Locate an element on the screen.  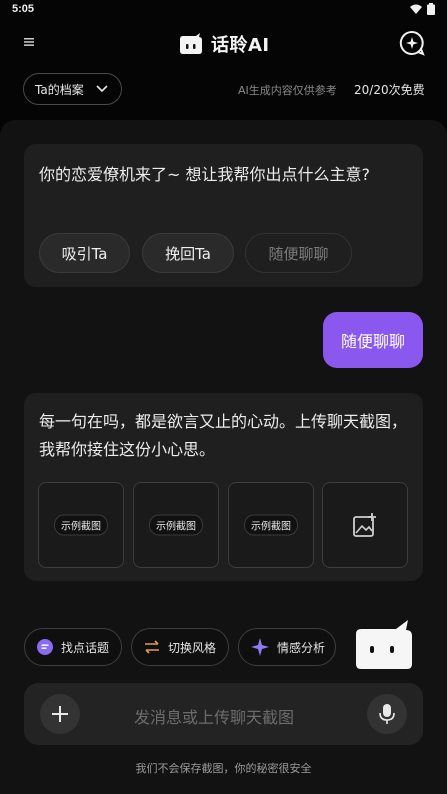
app-logo: 话聆AI is located at coordinates (224, 44).